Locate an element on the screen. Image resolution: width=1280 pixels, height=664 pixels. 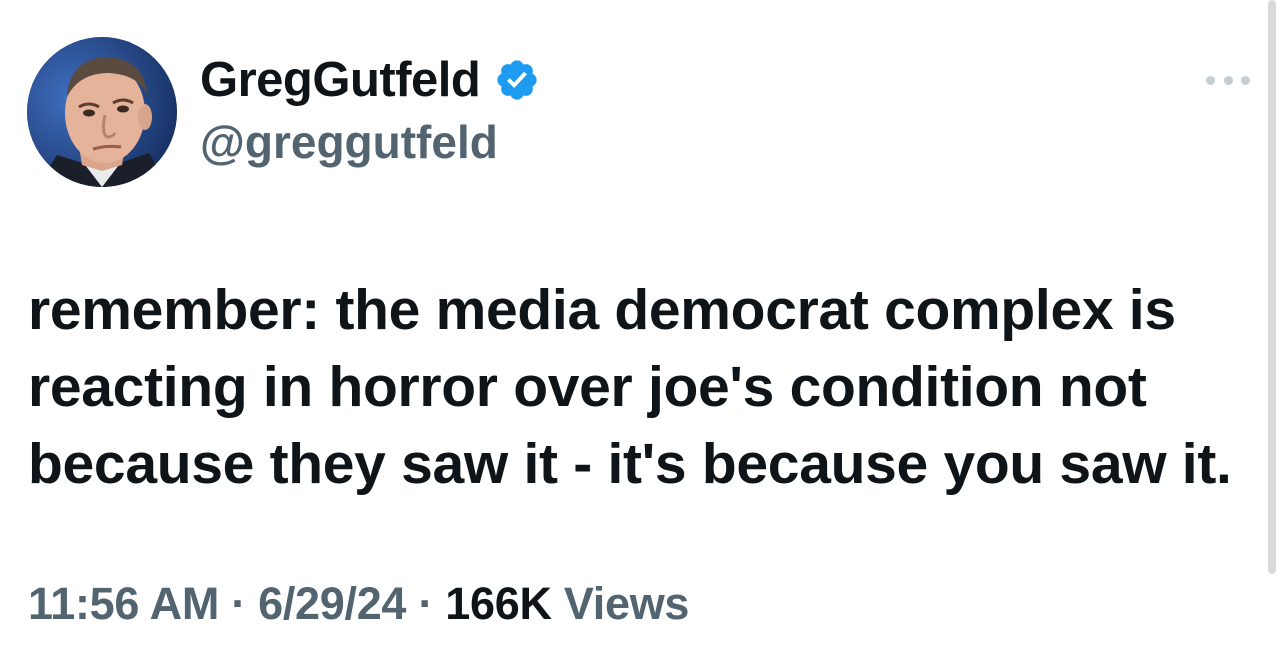
tweet-metadata: 11:56 AM · 6/29/24 · 166K Views is located at coordinates (358, 604).